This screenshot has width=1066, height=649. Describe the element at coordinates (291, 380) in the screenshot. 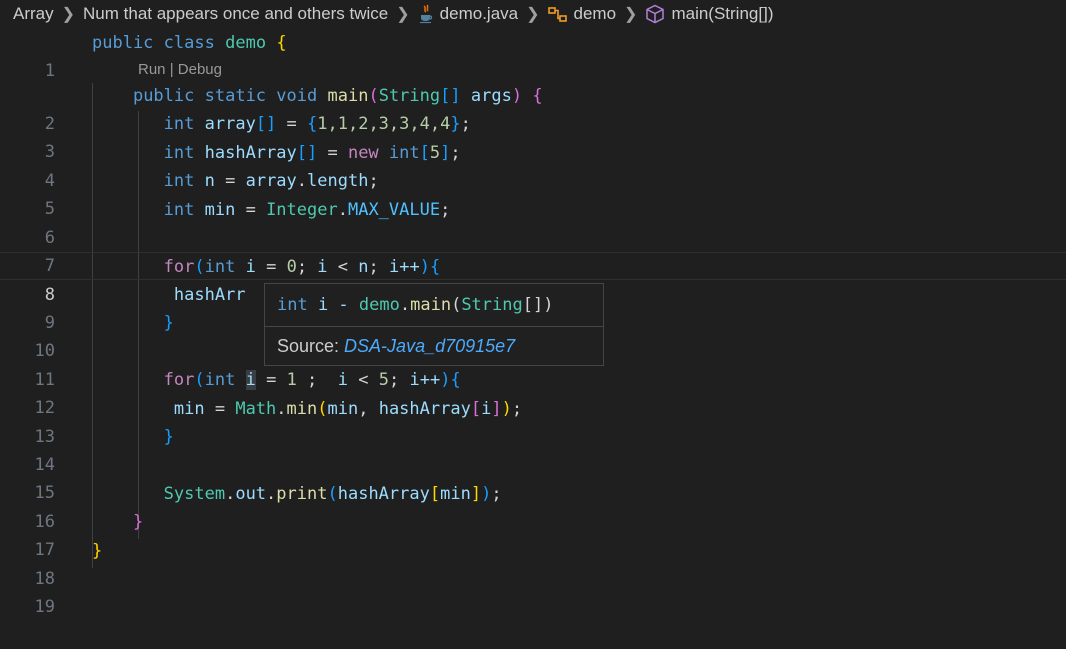

I see `token: 1` at that location.